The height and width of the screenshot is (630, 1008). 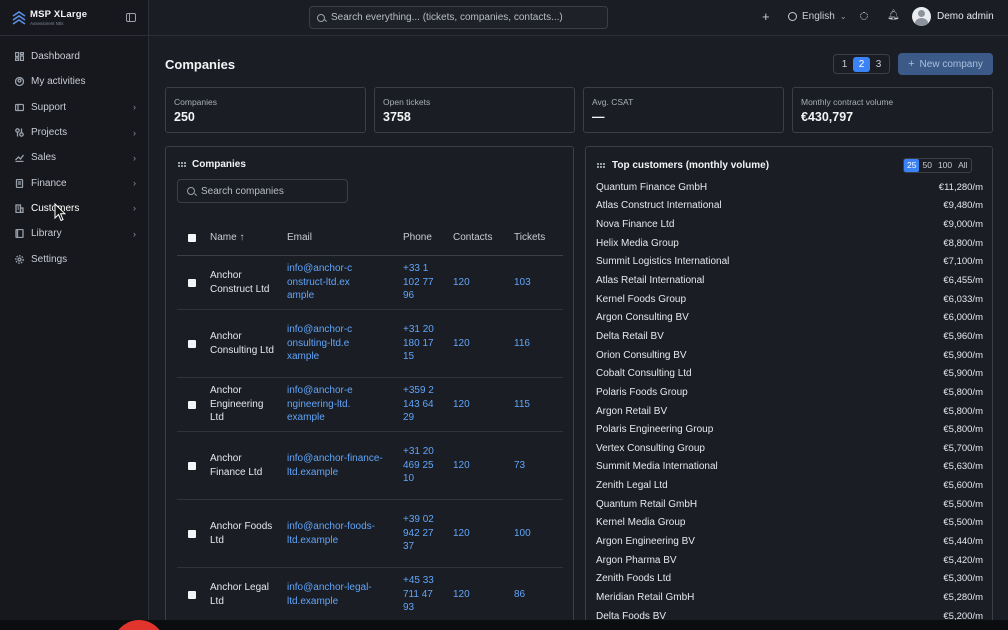 What do you see at coordinates (642, 317) in the screenshot?
I see `customer-name: Argon Consulting BV` at bounding box center [642, 317].